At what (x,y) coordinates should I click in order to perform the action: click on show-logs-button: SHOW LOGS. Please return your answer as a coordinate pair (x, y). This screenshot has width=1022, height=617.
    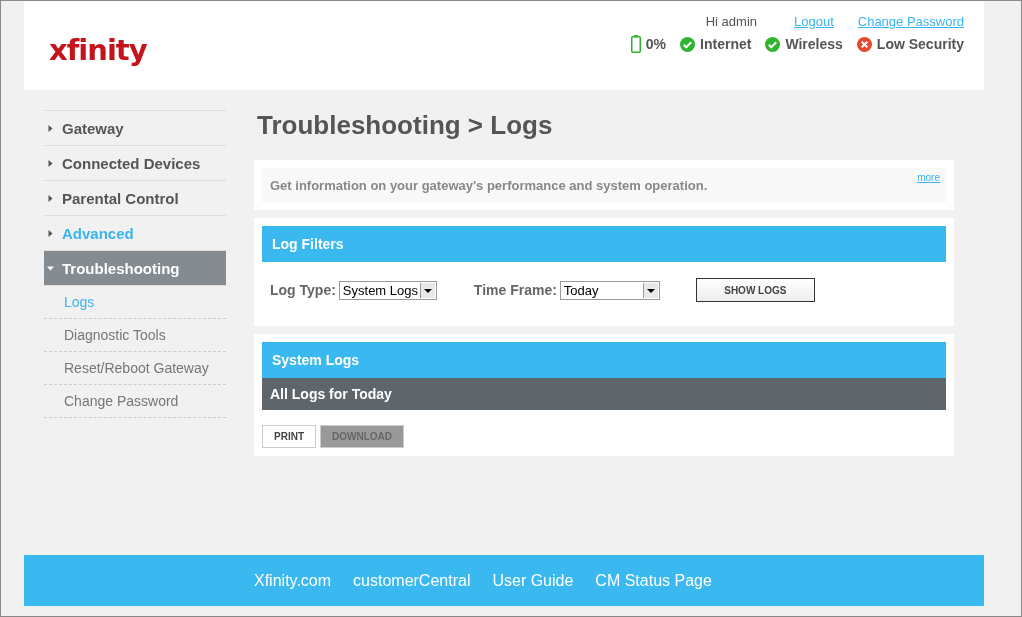
    Looking at the image, I should click on (755, 290).